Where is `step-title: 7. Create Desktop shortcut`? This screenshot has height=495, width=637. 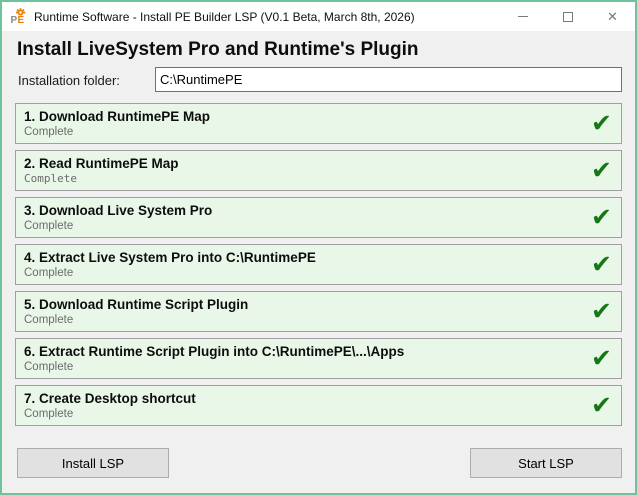
step-title: 7. Create Desktop shortcut is located at coordinates (110, 398).